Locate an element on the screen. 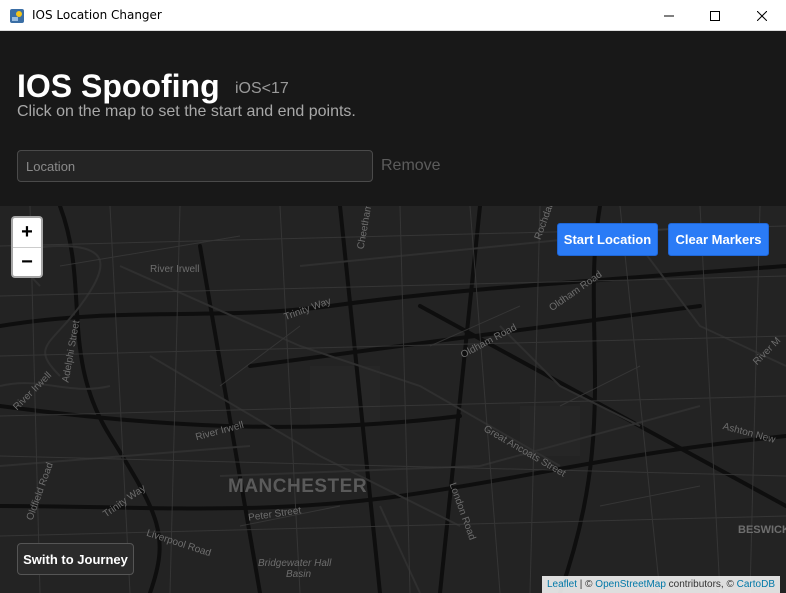  window-title: IOS Location Changer is located at coordinates (97, 15).